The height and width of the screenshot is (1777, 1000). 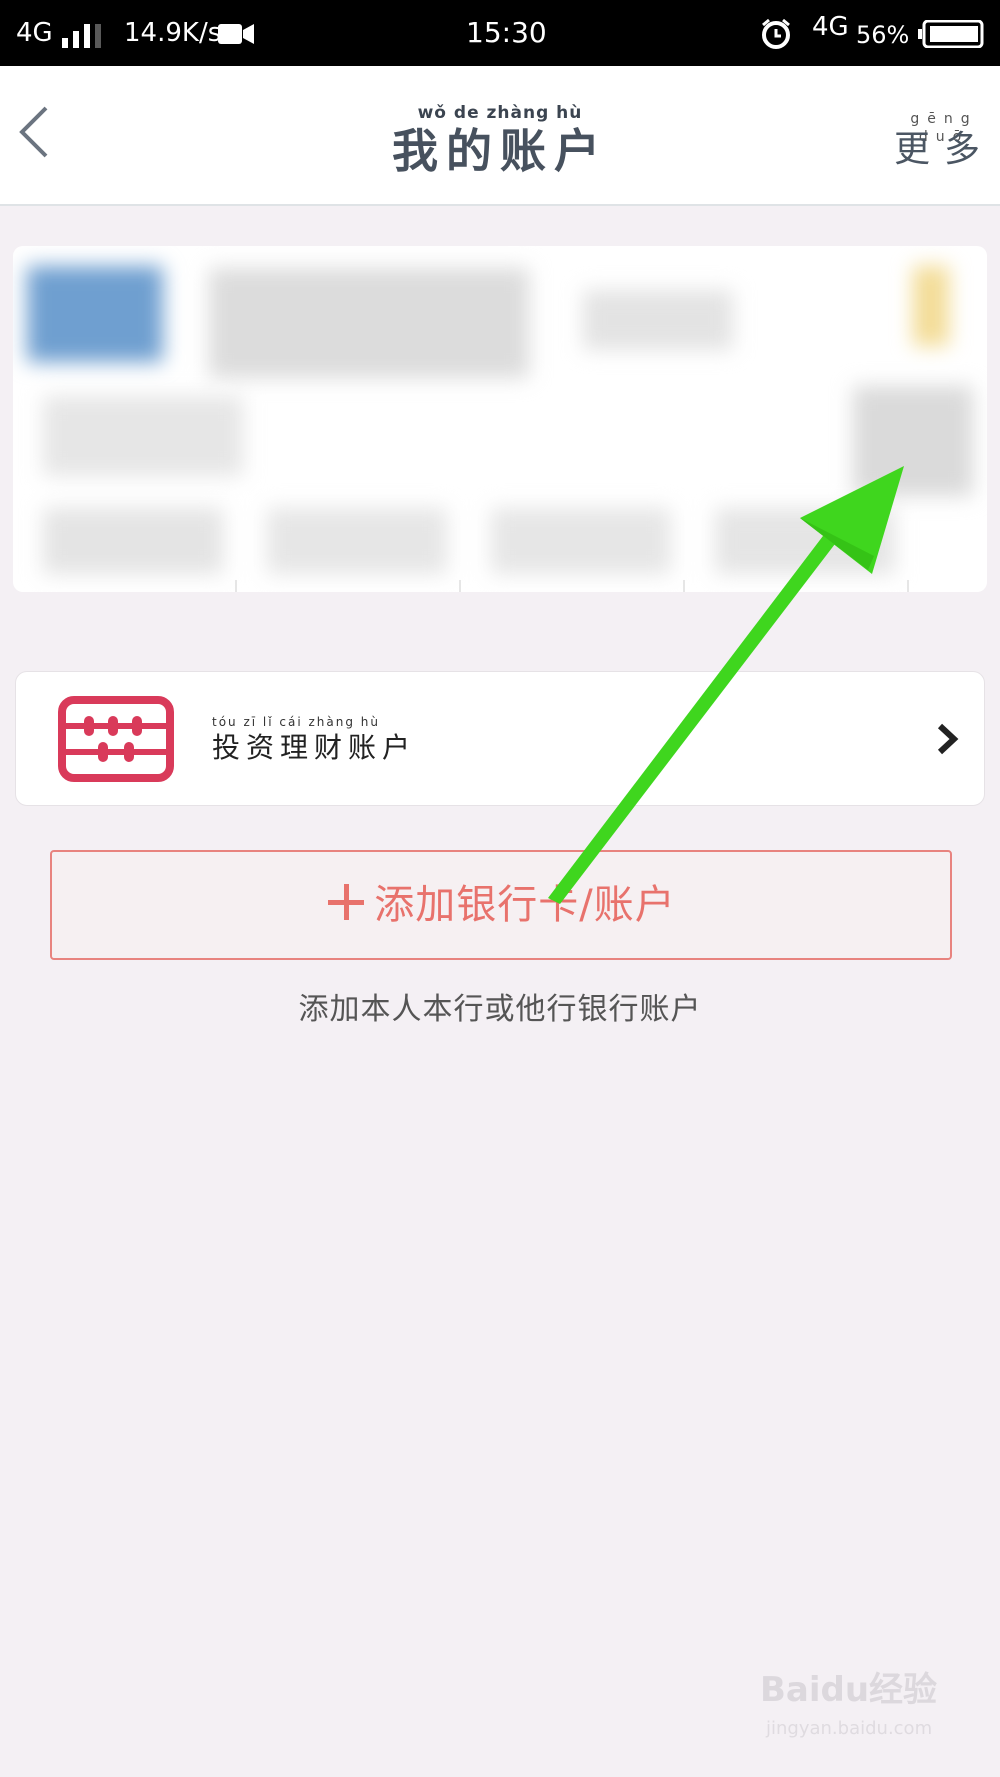 I want to click on alarm-icon, so click(x=776, y=33).